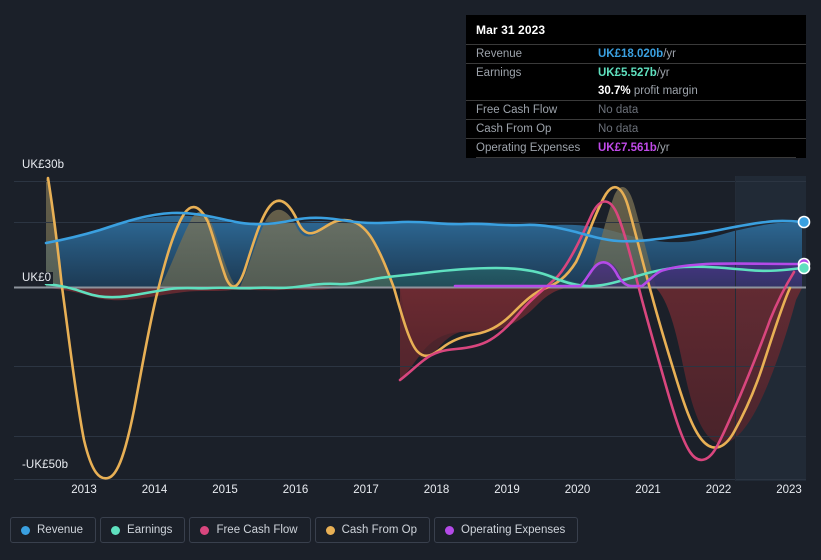 The height and width of the screenshot is (560, 821). What do you see at coordinates (45, 465) in the screenshot?
I see `y-axis-label-bottom: -UK£50b` at bounding box center [45, 465].